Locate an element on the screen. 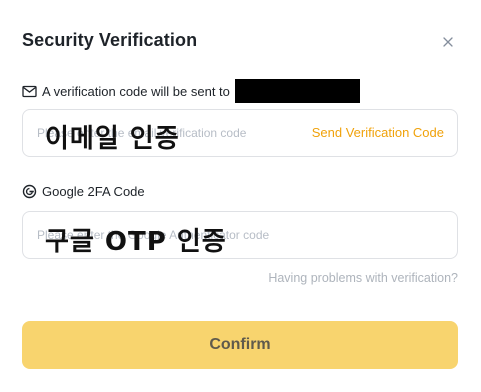  google-2fa-label-row: Google 2FA Code is located at coordinates (83, 191).